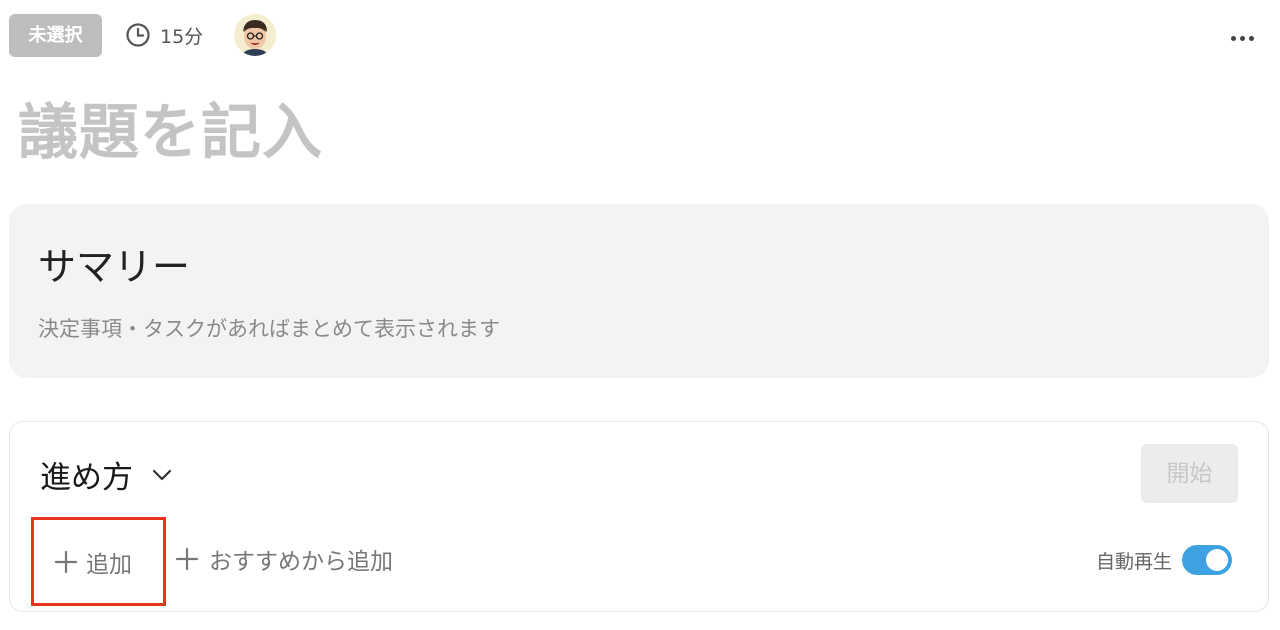 This screenshot has width=1280, height=630. What do you see at coordinates (1233, 38) in the screenshot?
I see `more-horizontal-icon` at bounding box center [1233, 38].